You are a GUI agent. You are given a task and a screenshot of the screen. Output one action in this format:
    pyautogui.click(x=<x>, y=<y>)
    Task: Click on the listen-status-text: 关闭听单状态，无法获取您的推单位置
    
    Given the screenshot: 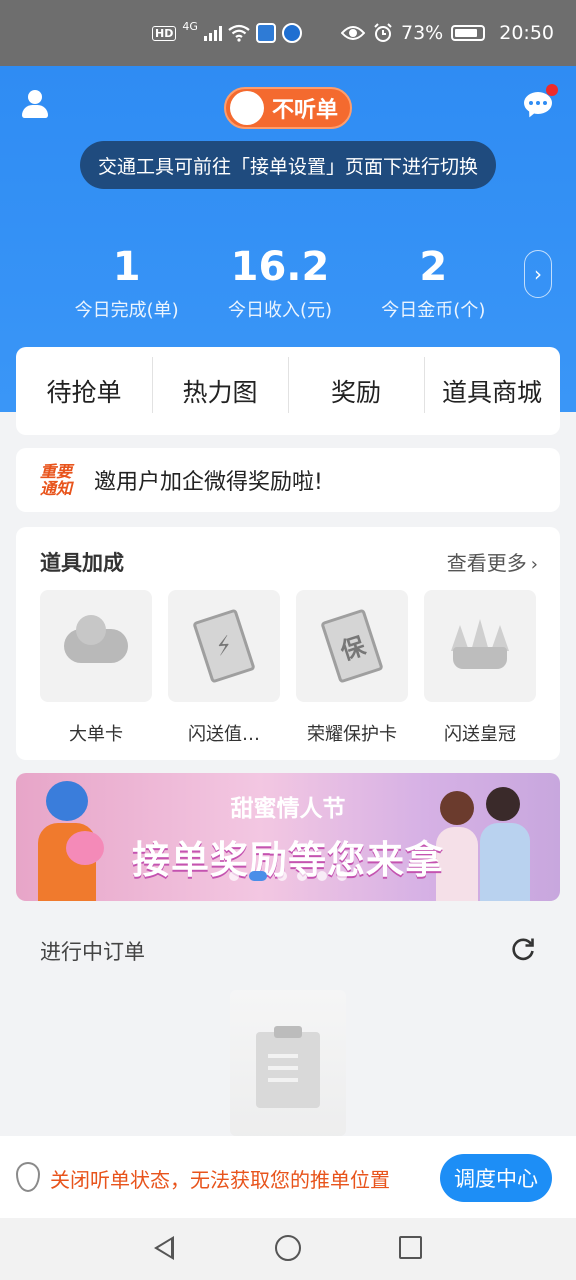 What is the action you would take?
    pyautogui.click(x=220, y=1180)
    